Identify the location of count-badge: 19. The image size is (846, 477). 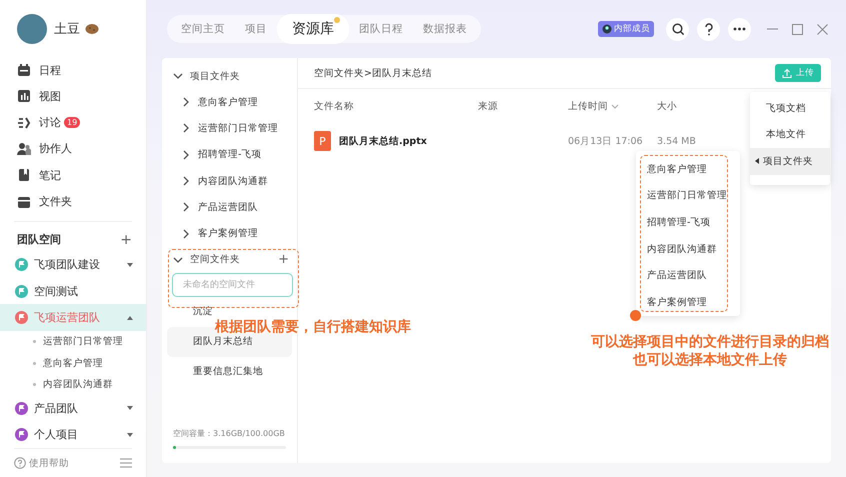
(72, 122).